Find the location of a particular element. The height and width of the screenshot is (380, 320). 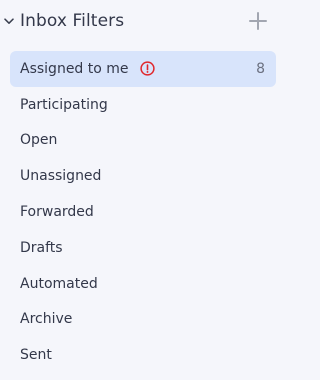

filter-item-archive: Archive is located at coordinates (143, 320).